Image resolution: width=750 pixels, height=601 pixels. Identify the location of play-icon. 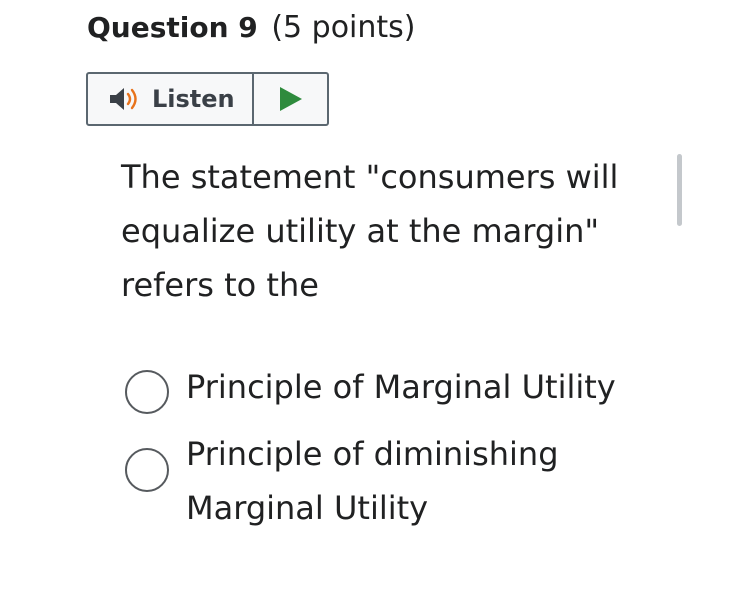
(290, 99).